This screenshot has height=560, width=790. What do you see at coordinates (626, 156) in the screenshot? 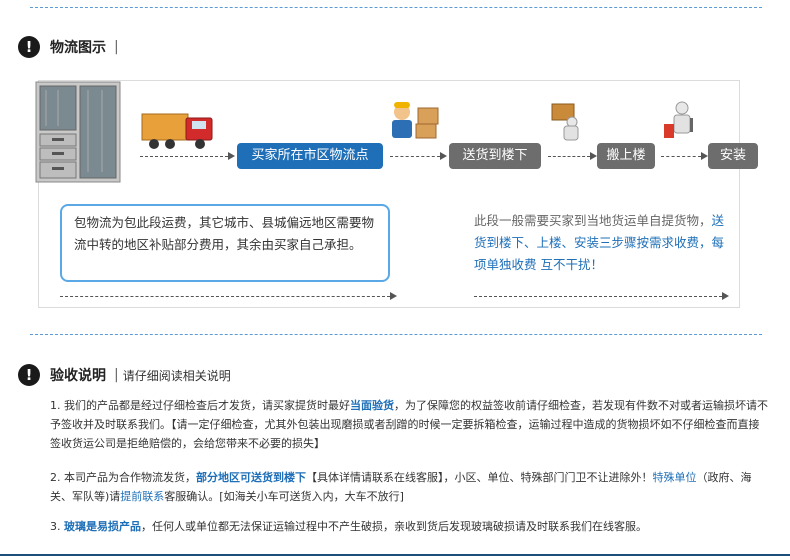
I see `step-carry-upstairs: 搬上楼` at bounding box center [626, 156].